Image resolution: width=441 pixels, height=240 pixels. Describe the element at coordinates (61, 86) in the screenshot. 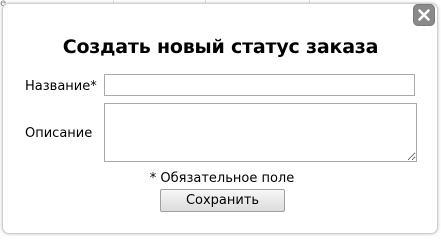

I see `name-label: Название*` at that location.